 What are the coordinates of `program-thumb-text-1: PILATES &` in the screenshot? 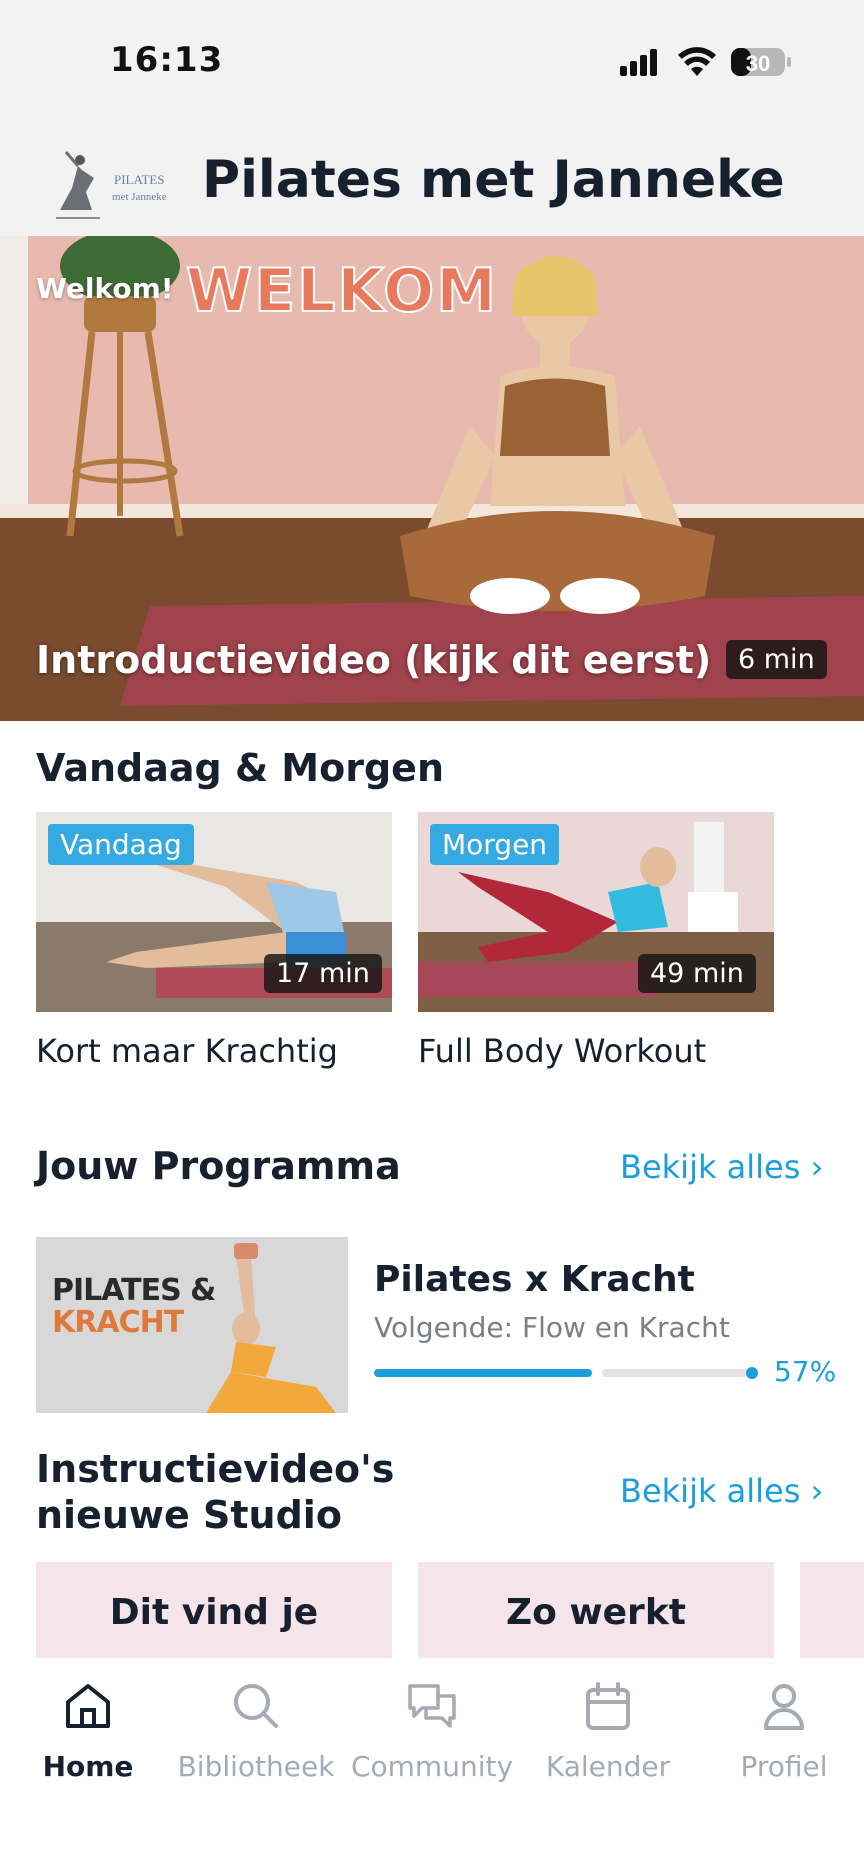 It's located at (134, 1290).